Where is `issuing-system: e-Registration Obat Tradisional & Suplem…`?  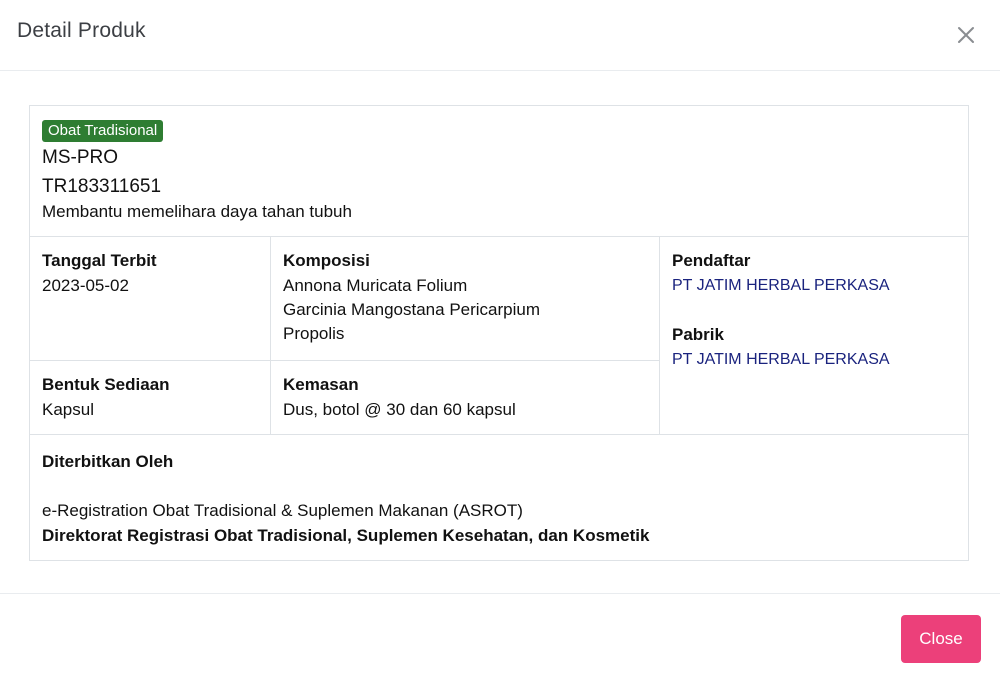
issuing-system: e-Registration Obat Tradisional & Suplem… is located at coordinates (282, 510).